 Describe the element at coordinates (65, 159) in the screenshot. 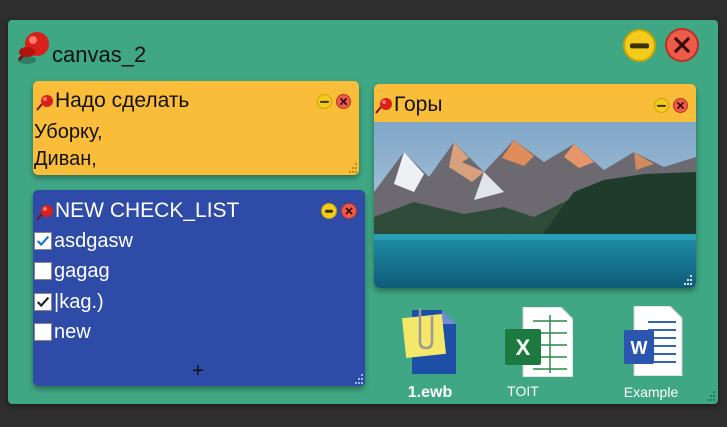

I see `note-line: Диван,` at that location.